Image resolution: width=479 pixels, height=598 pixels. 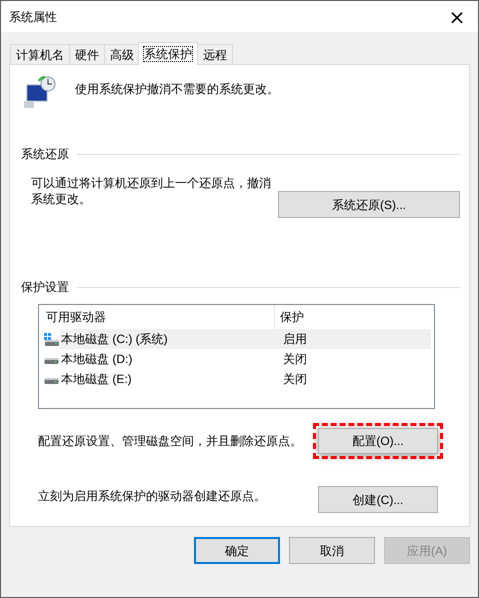 I want to click on dialog-button: 确定, so click(x=237, y=550).